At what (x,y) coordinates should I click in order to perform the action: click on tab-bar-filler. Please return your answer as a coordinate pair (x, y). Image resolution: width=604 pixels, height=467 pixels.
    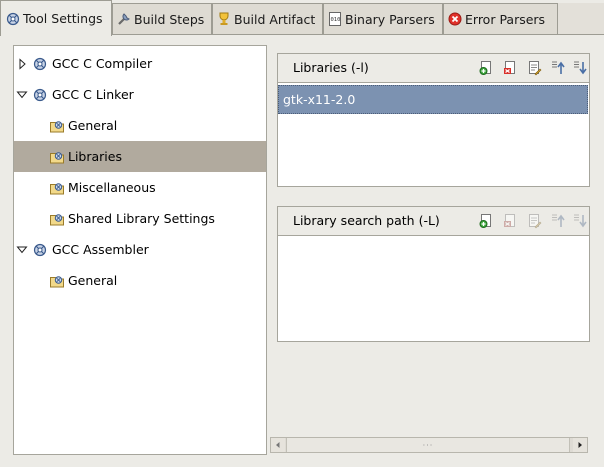
    Looking at the image, I should click on (581, 18).